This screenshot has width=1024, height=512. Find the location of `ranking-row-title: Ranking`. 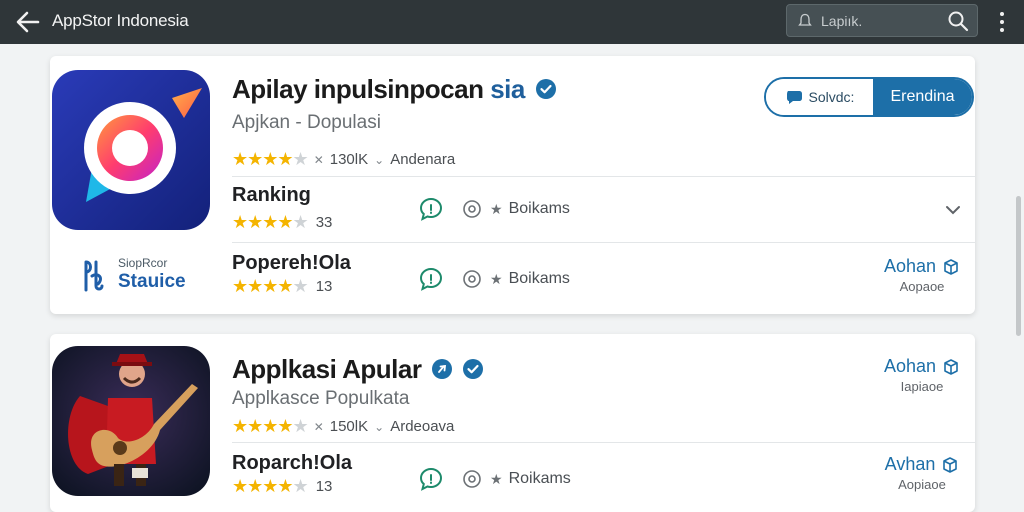

ranking-row-title: Ranking is located at coordinates (271, 195).